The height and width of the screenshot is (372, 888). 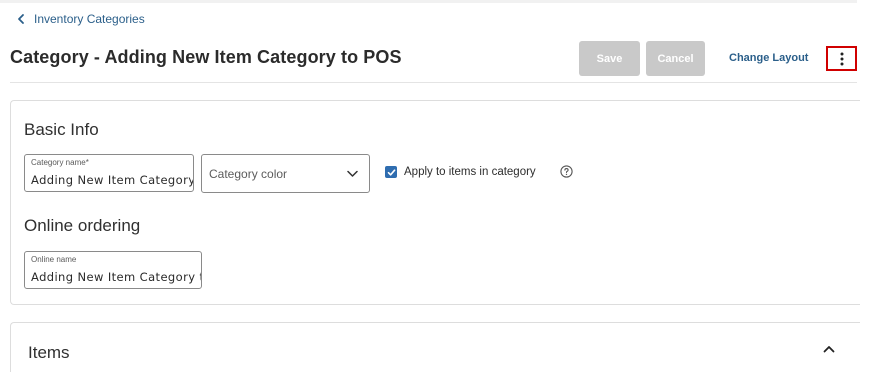 What do you see at coordinates (675, 58) in the screenshot?
I see `cancel-button: Cancel` at bounding box center [675, 58].